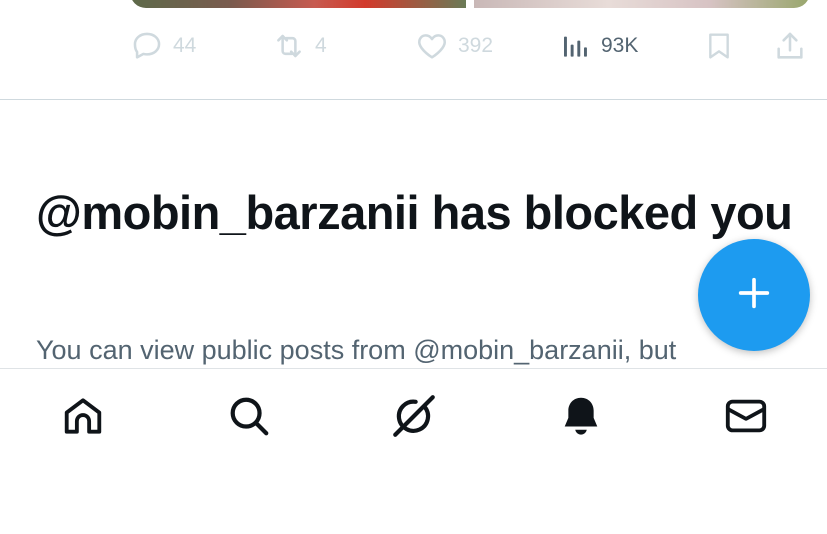 This screenshot has width=827, height=534. What do you see at coordinates (289, 46) in the screenshot?
I see `repost-arrows-icon` at bounding box center [289, 46].